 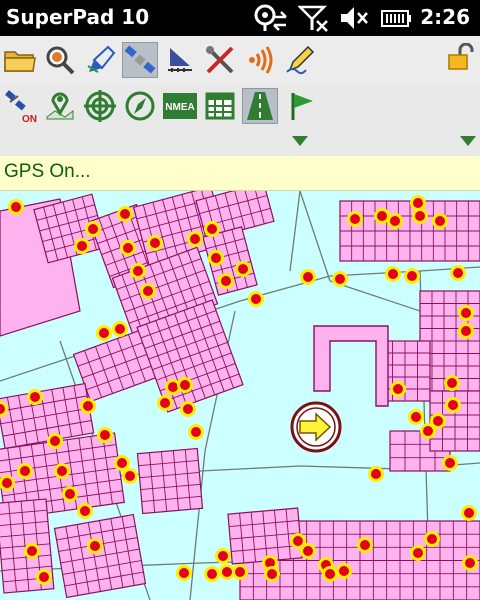 I want to click on compass-icon, so click(x=140, y=106).